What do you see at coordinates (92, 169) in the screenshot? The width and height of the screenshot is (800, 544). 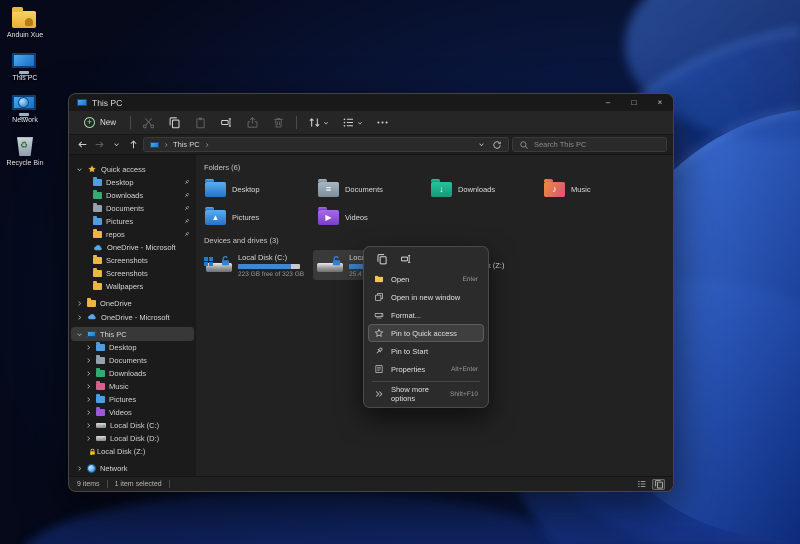 I see `star-icon` at bounding box center [92, 169].